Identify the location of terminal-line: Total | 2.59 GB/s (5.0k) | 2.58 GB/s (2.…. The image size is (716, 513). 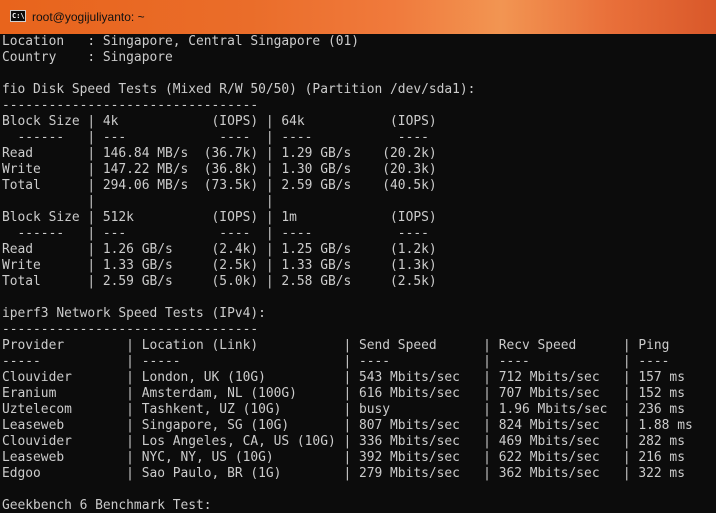
(219, 281).